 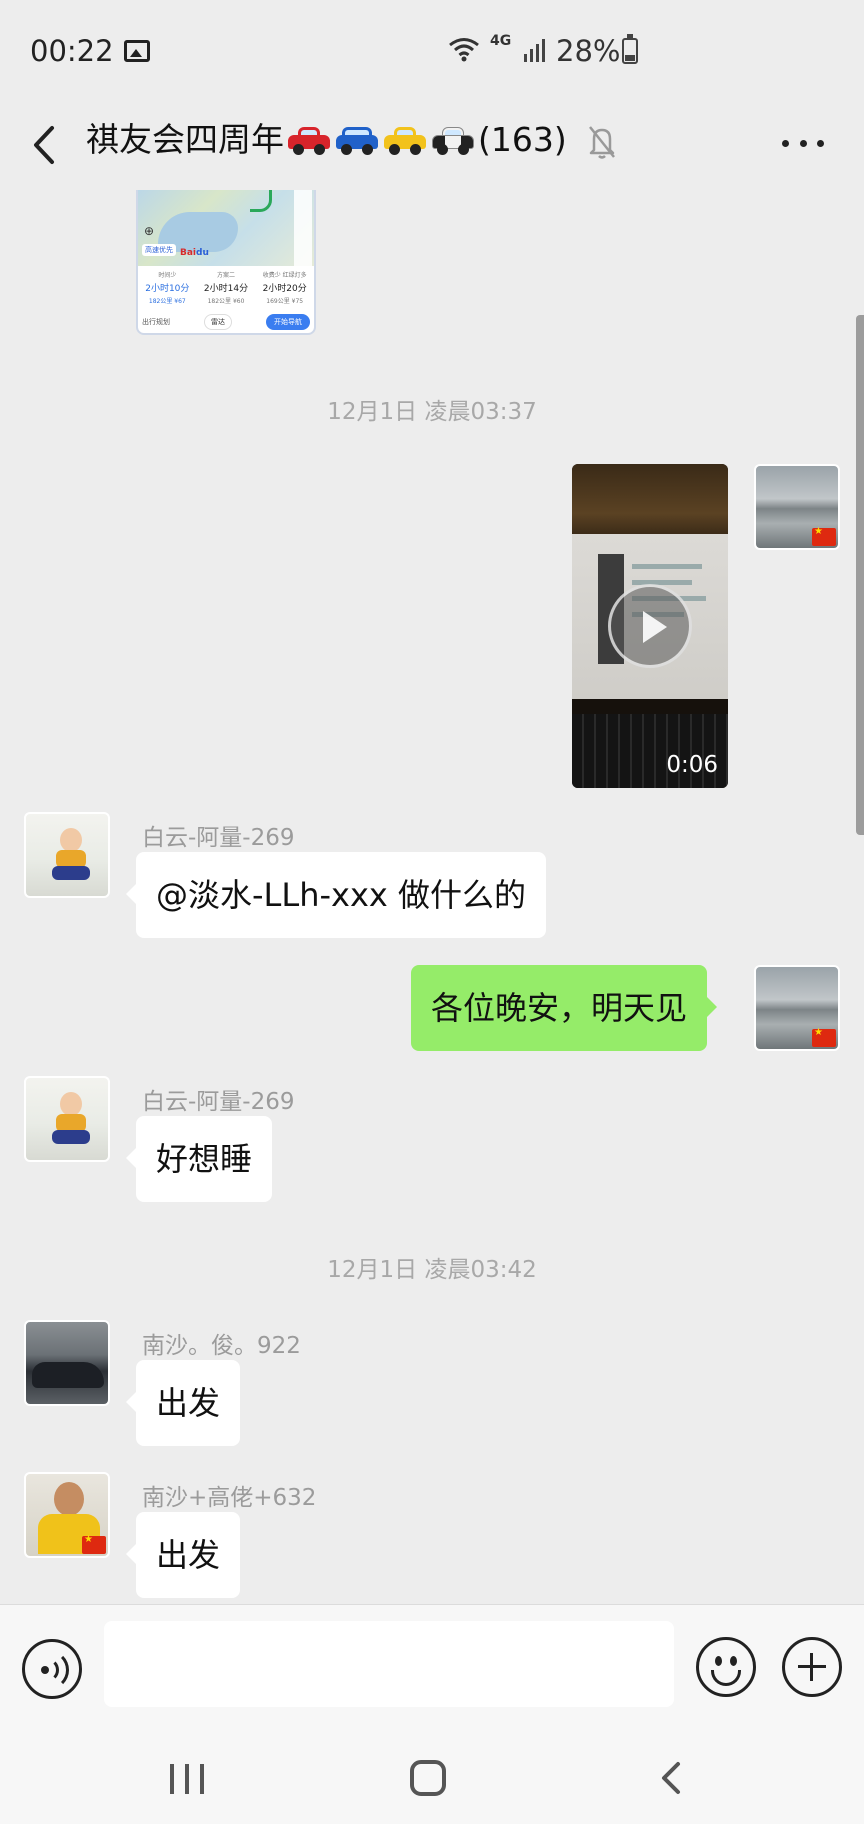 What do you see at coordinates (199, 1159) in the screenshot?
I see `message-bubble: 好想睡` at bounding box center [199, 1159].